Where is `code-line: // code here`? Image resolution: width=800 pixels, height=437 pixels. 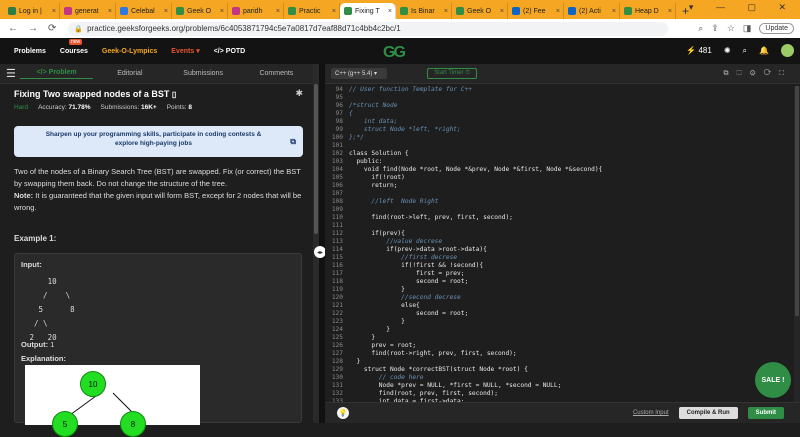
code-line: // code here is located at coordinates (386, 378).